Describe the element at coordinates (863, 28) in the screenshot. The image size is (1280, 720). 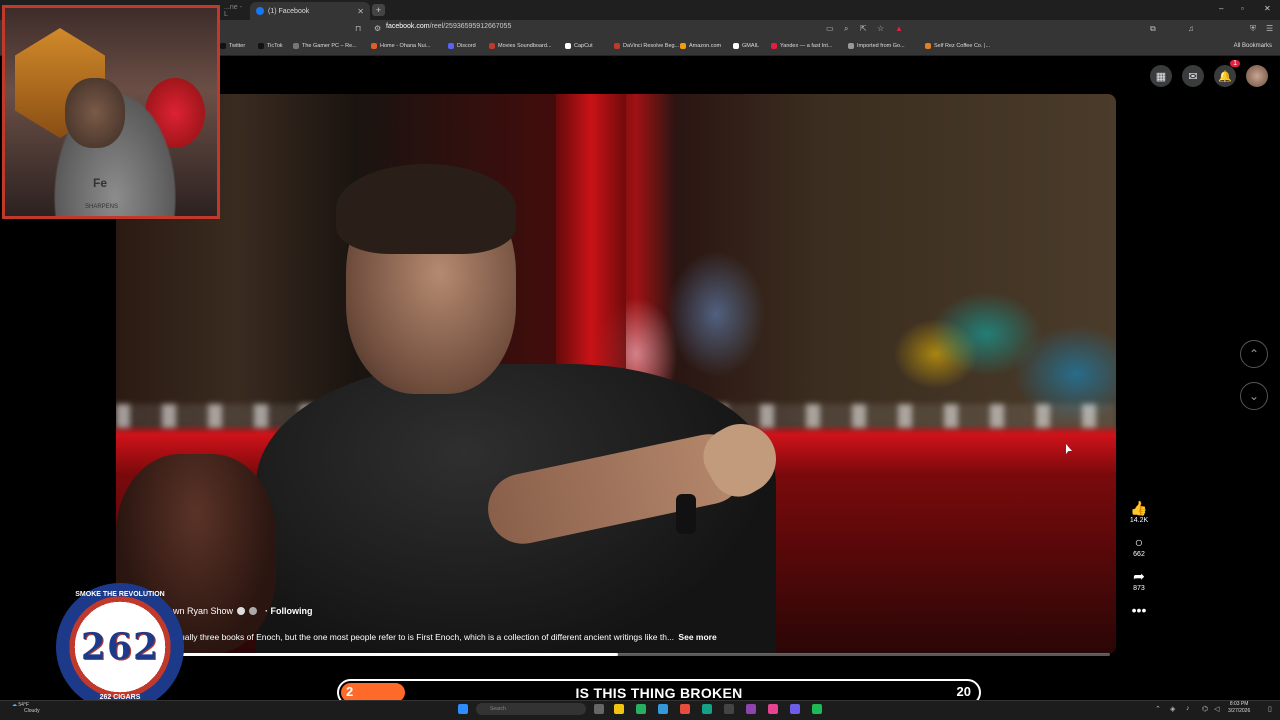
I see `share-icon: ⇱` at that location.